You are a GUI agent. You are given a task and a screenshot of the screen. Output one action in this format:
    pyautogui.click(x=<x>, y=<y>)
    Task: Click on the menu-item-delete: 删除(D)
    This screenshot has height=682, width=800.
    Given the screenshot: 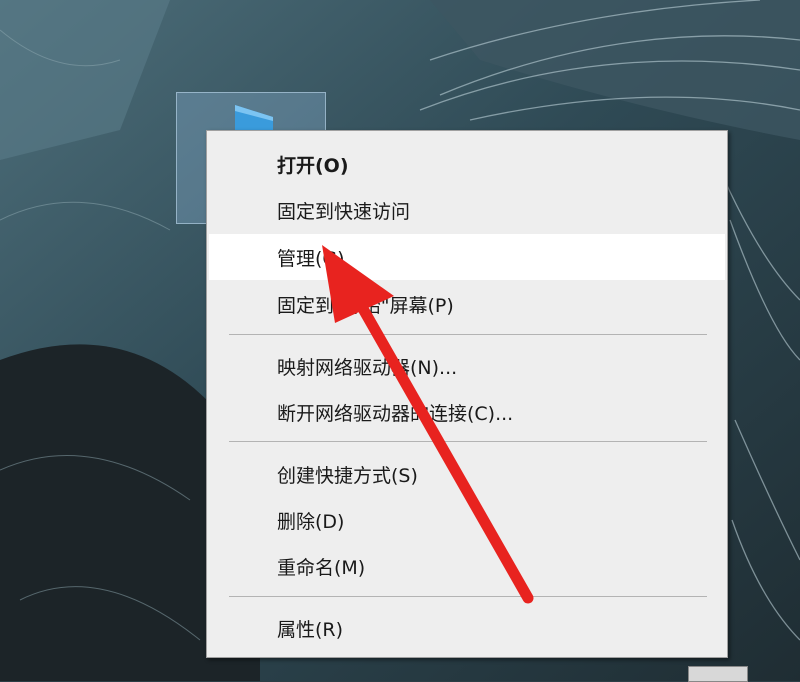 What is the action you would take?
    pyautogui.click(x=467, y=520)
    